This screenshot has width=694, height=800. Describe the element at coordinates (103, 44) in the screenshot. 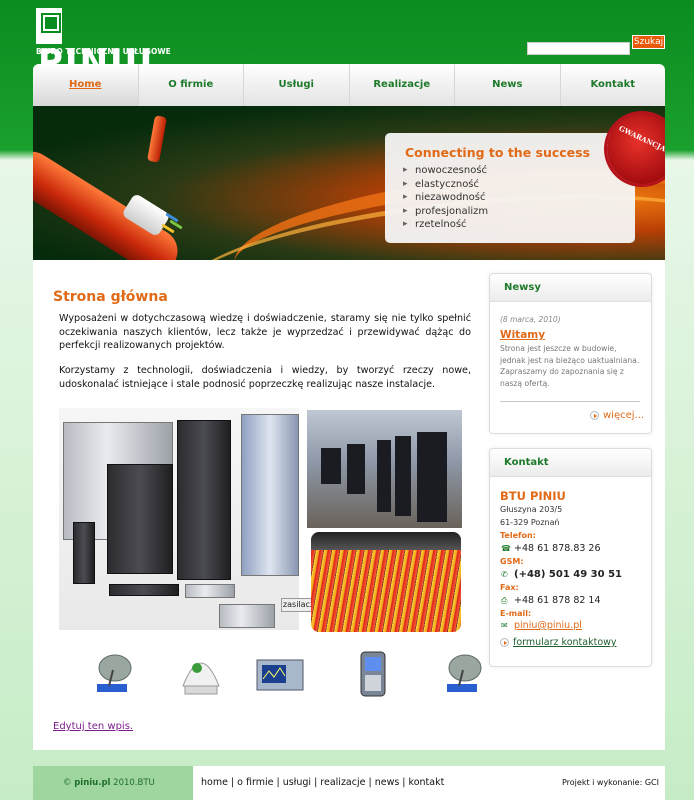

I see `site-logo: PINIU BIURO TECHNICZNO USŁUGOWE` at that location.